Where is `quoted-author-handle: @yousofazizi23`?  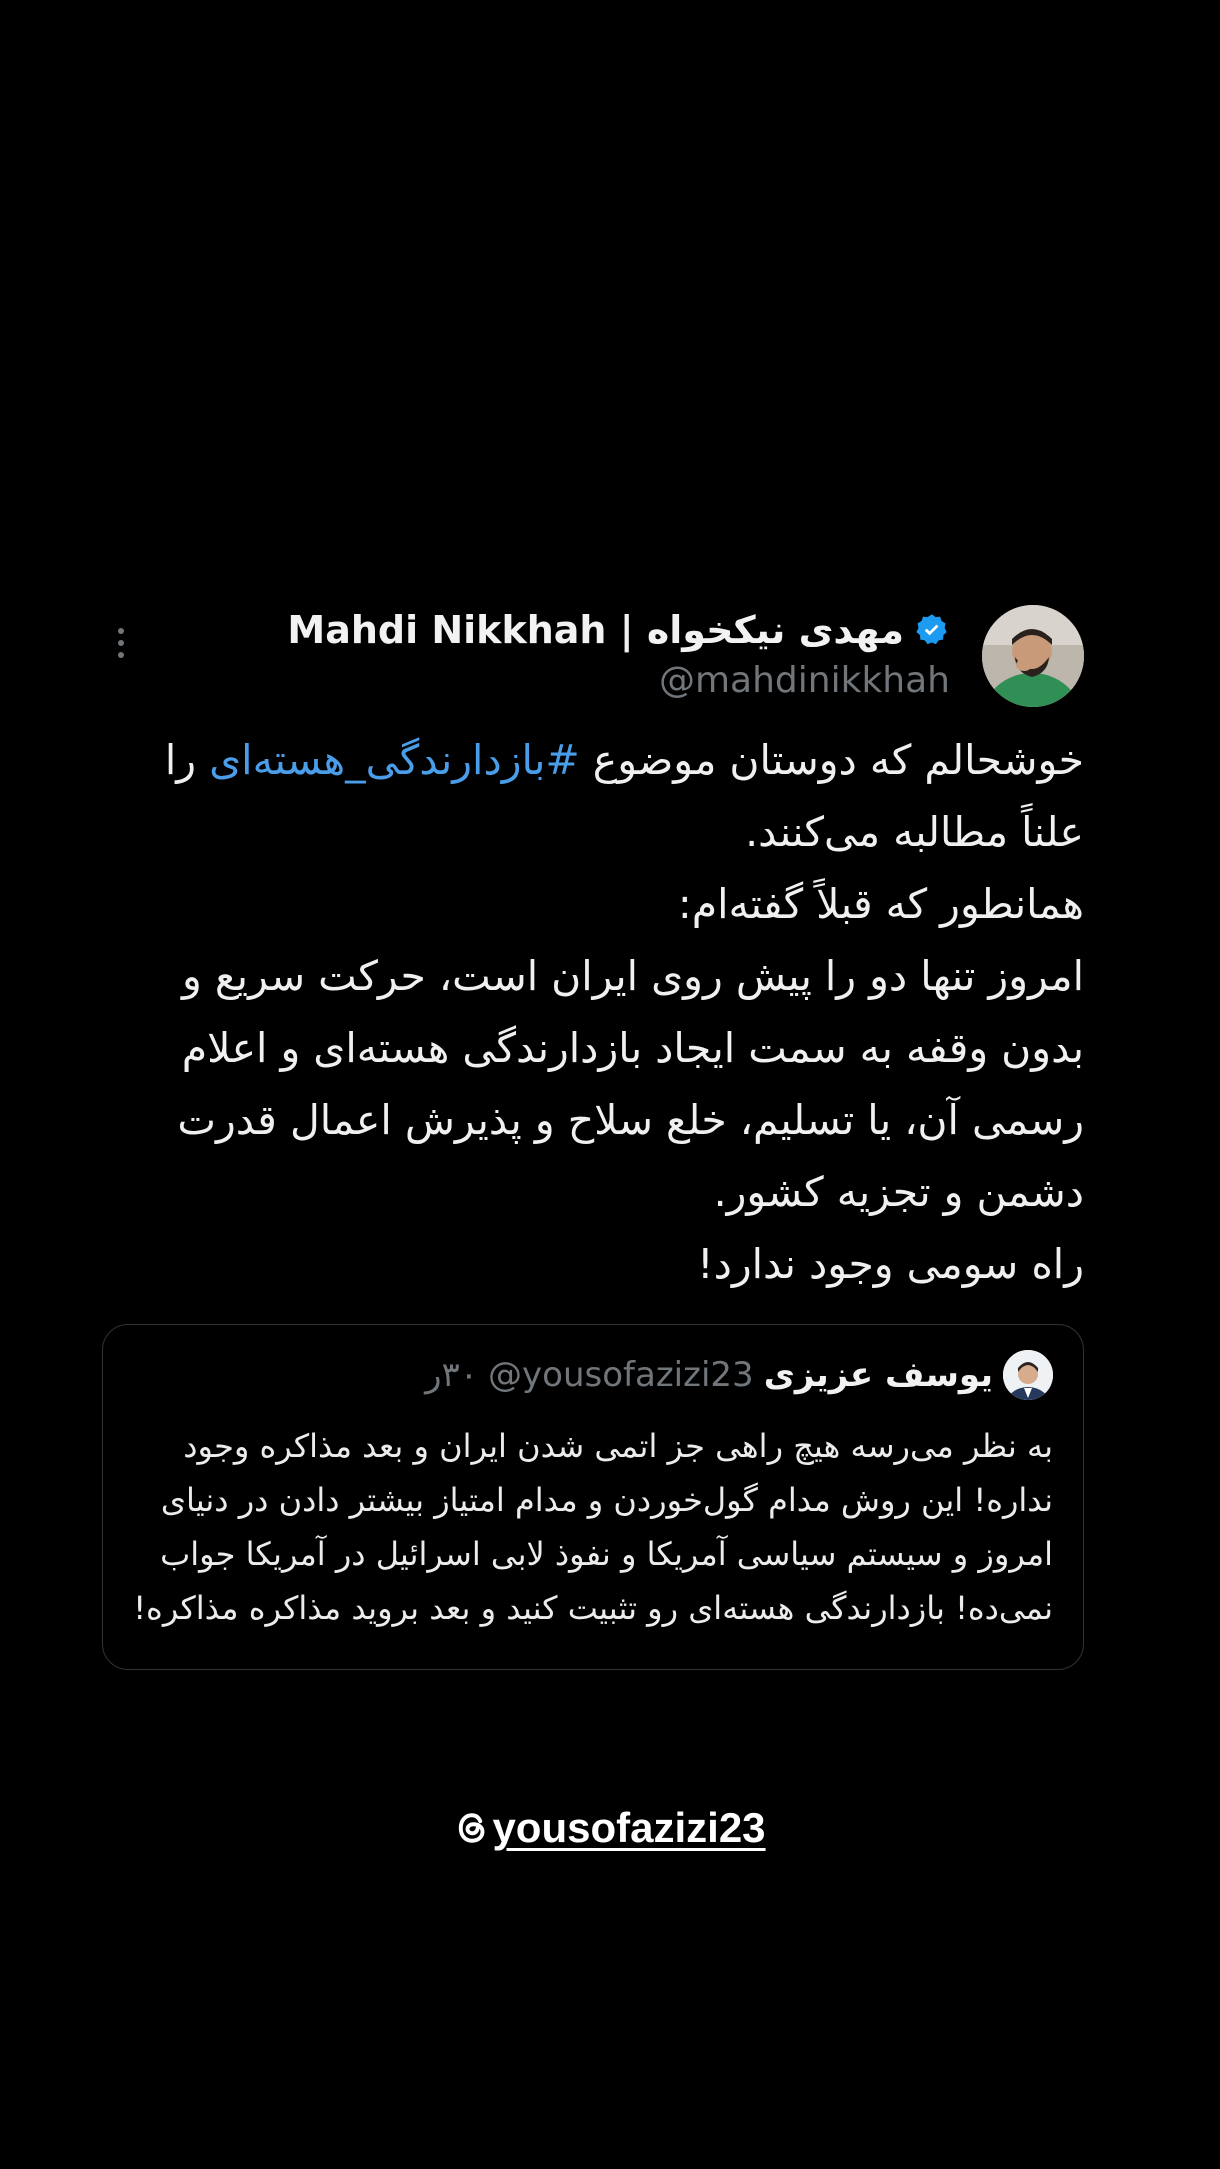
quoted-author-handle: @yousofazizi23 is located at coordinates (621, 1375).